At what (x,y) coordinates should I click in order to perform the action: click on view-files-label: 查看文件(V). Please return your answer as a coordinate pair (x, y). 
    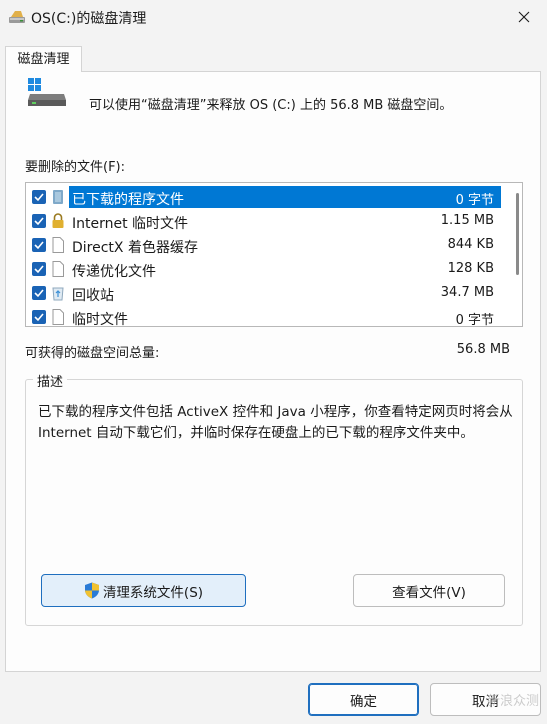
    Looking at the image, I should click on (429, 592).